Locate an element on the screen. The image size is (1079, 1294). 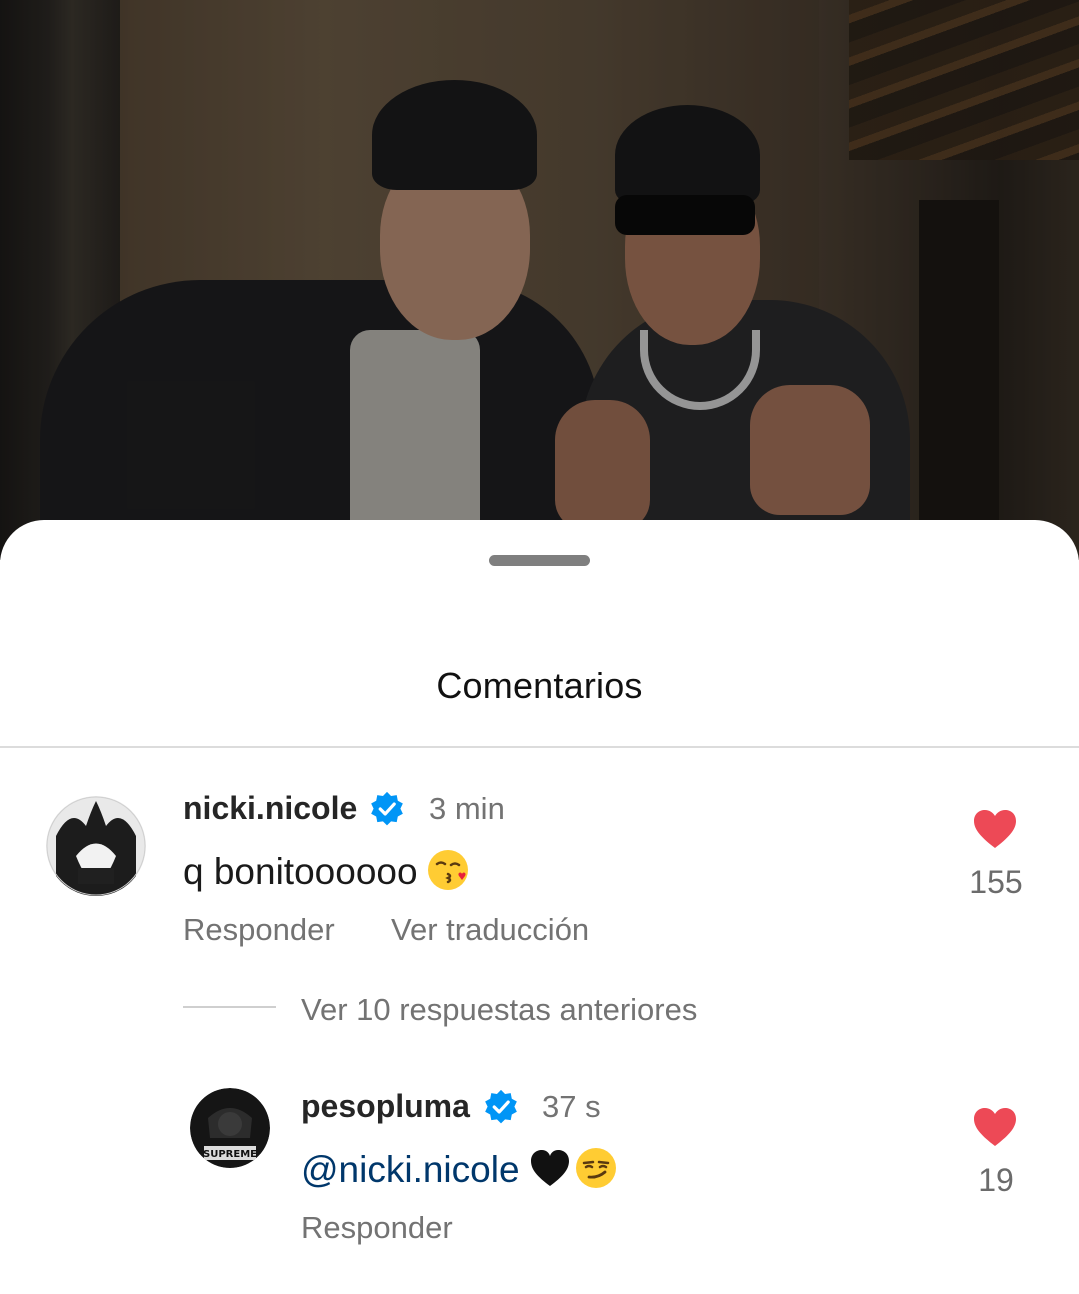
avatar-image-icon is located at coordinates (96, 846).